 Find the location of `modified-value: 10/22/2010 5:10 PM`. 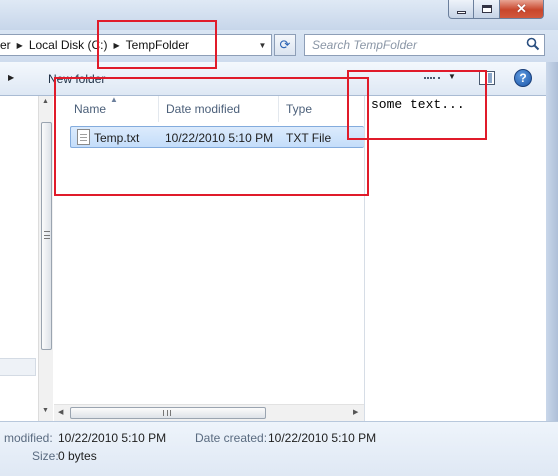

modified-value: 10/22/2010 5:10 PM is located at coordinates (112, 438).